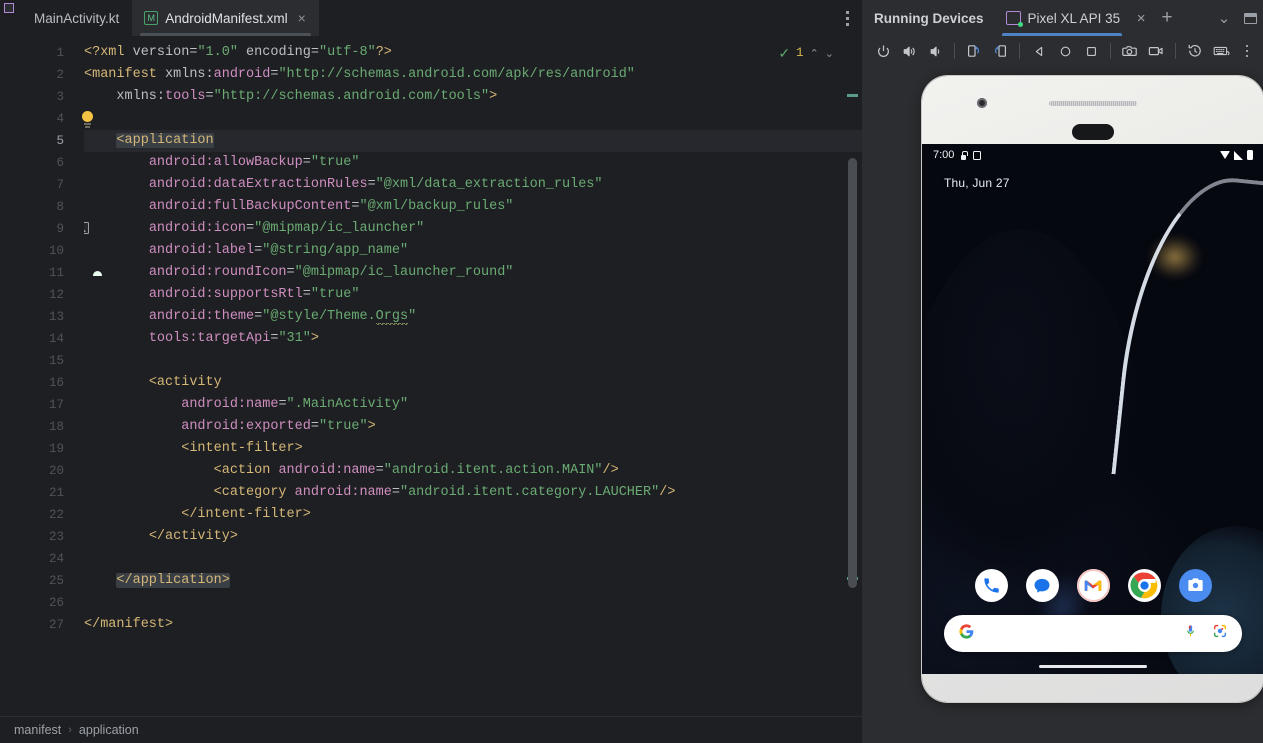  I want to click on line-number: 16, so click(56, 383).